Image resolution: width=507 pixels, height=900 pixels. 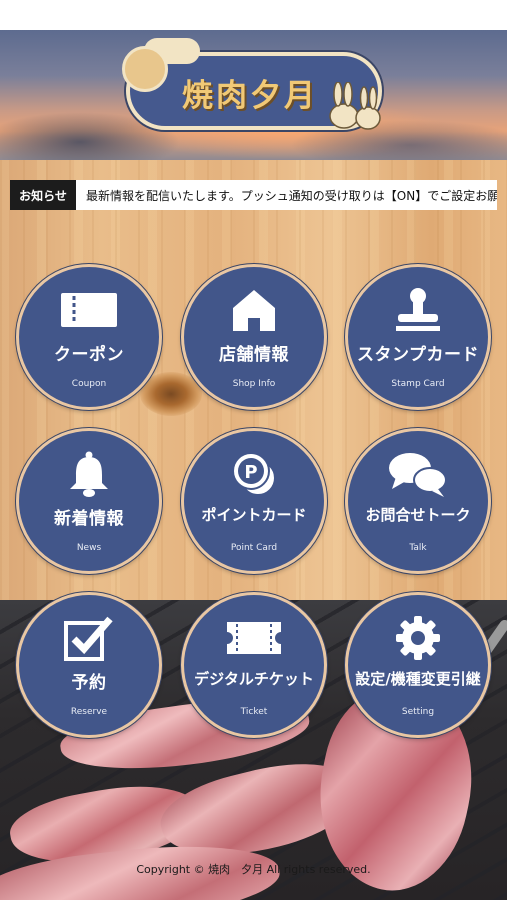 I want to click on setting-button: 設定/機種変更引継 Setting, so click(x=418, y=665).